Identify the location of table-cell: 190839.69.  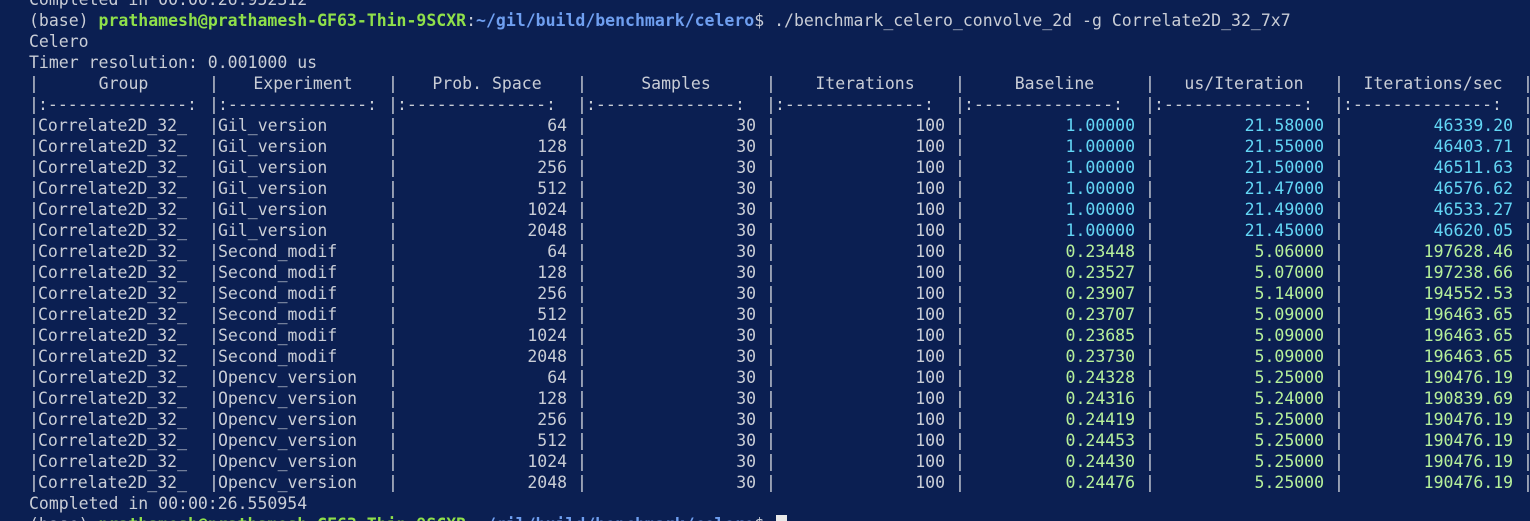
(1473, 398).